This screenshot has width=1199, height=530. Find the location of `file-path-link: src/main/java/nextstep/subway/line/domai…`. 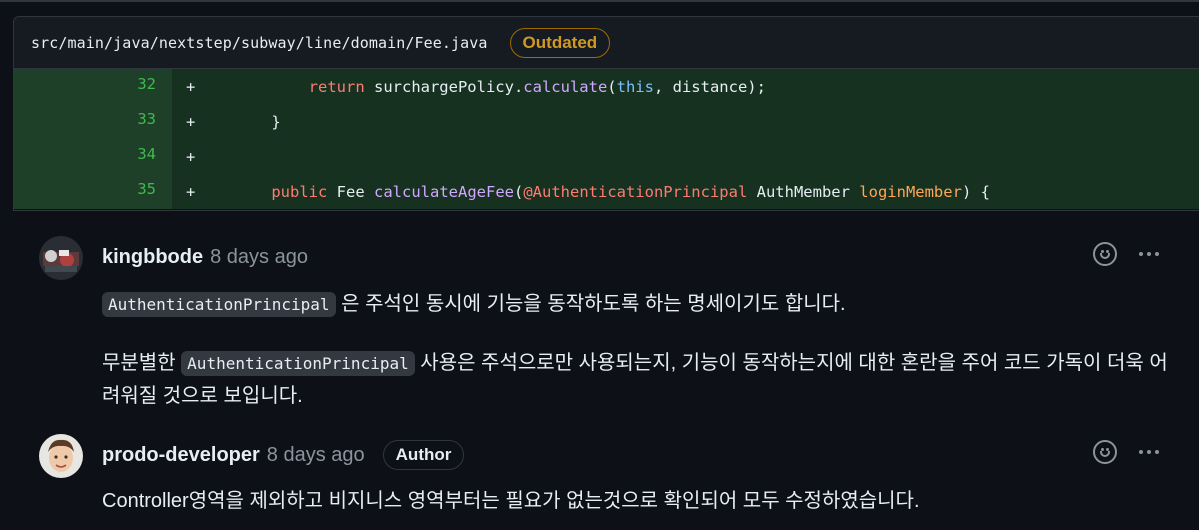

file-path-link: src/main/java/nextstep/subway/line/domai… is located at coordinates (259, 43).